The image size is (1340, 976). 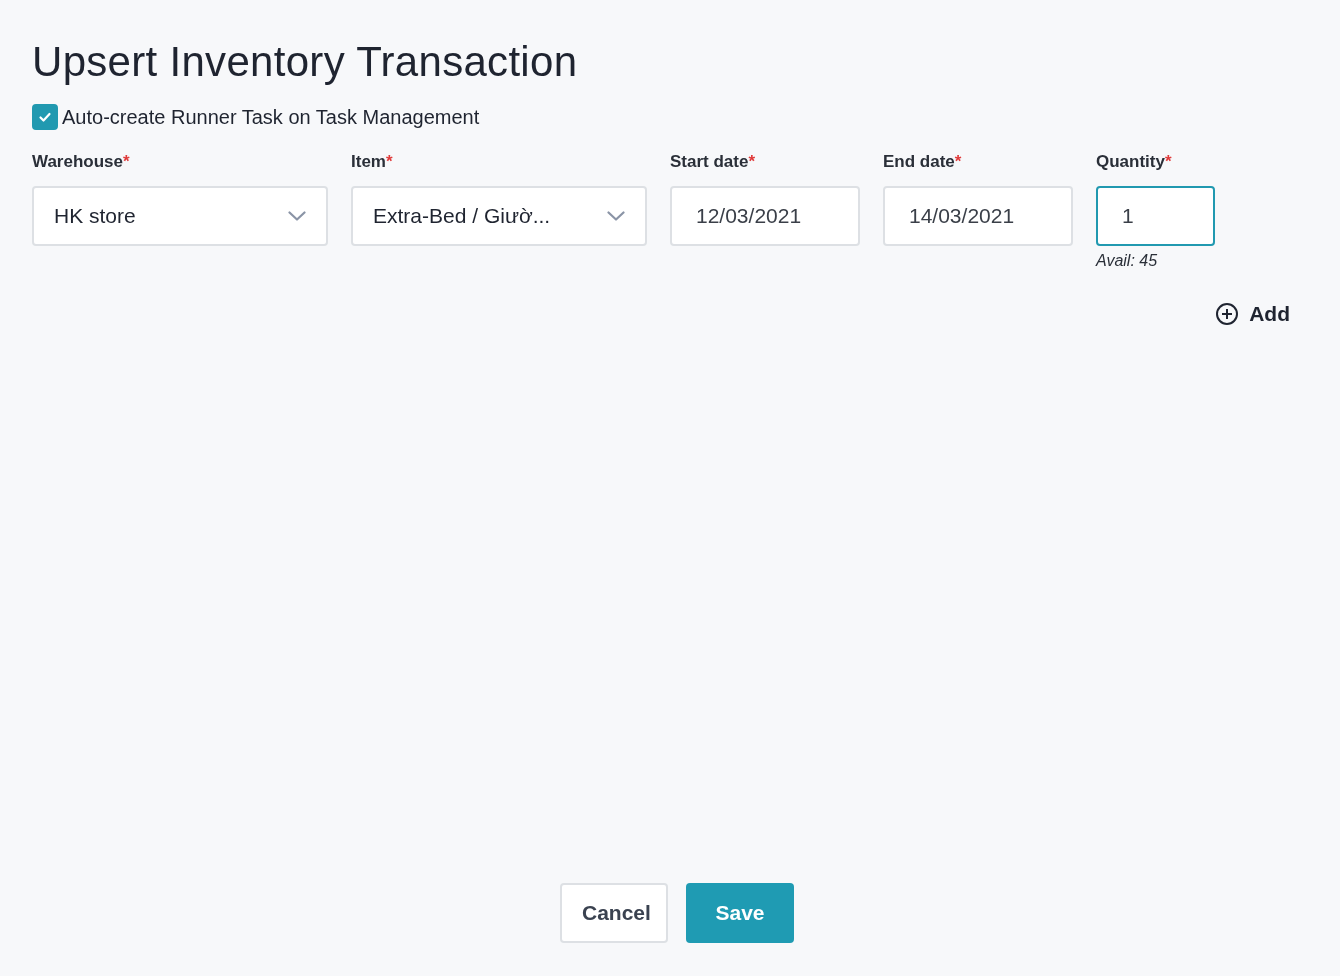 I want to click on field-label: Start date*, so click(x=713, y=162).